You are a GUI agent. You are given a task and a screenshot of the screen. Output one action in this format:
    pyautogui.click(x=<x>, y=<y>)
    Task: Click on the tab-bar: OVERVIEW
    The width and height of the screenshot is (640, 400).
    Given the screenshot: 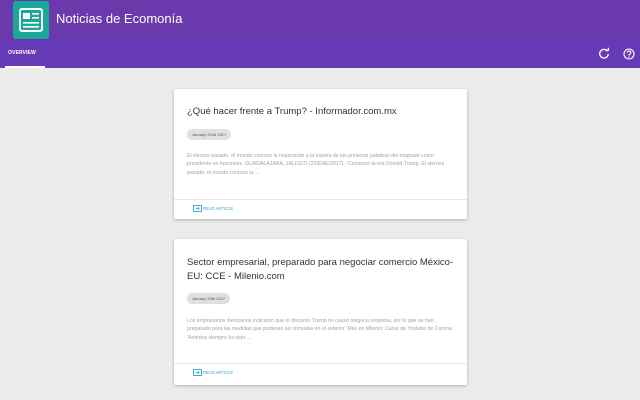 What is the action you would take?
    pyautogui.click(x=320, y=54)
    